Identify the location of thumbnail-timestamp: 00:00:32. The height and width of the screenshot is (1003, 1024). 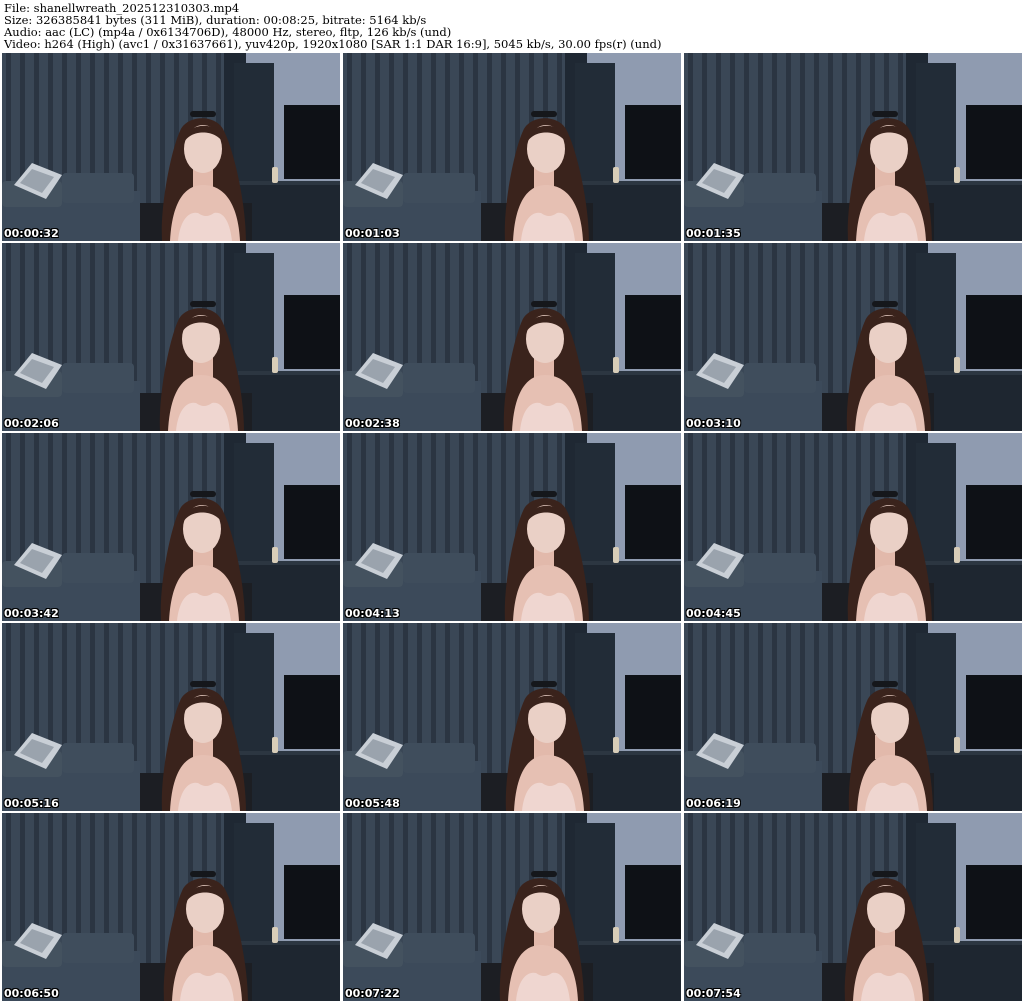
(31, 233).